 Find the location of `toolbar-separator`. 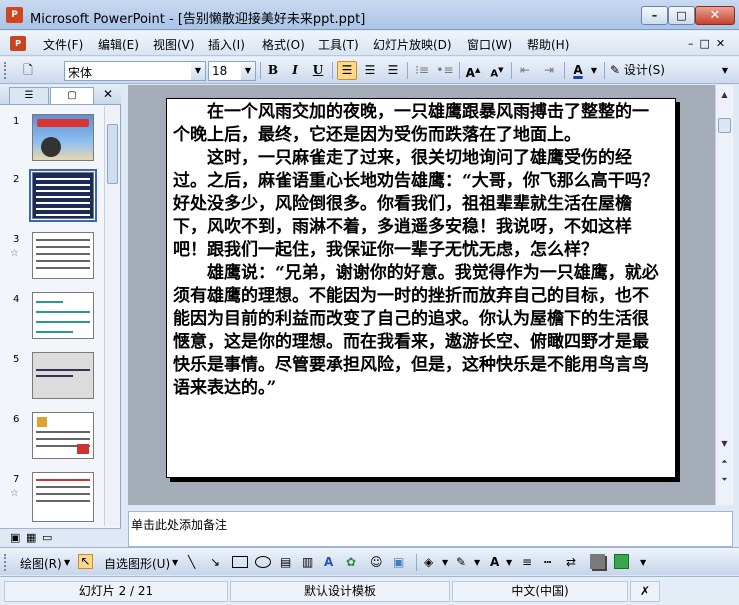

toolbar-separator is located at coordinates (564, 70).